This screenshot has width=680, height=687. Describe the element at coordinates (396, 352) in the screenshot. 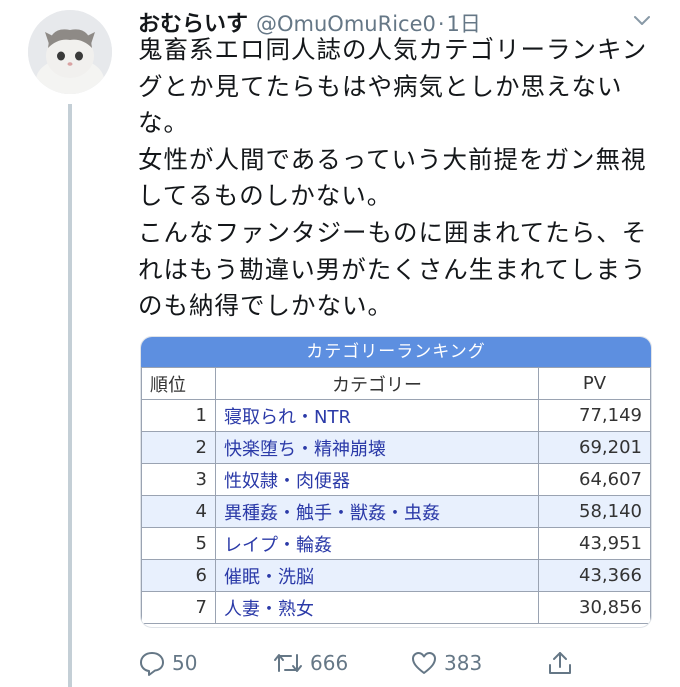

I see `ranking-title: カテゴリーランキング` at that location.